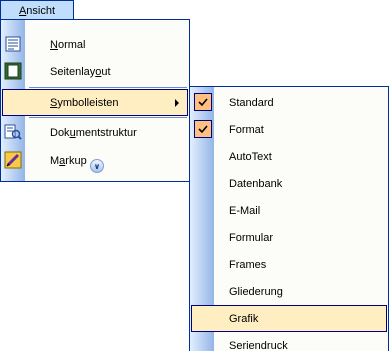 This screenshot has height=351, width=389. Describe the element at coordinates (95, 44) in the screenshot. I see `menu-item-normal: Normal` at that location.